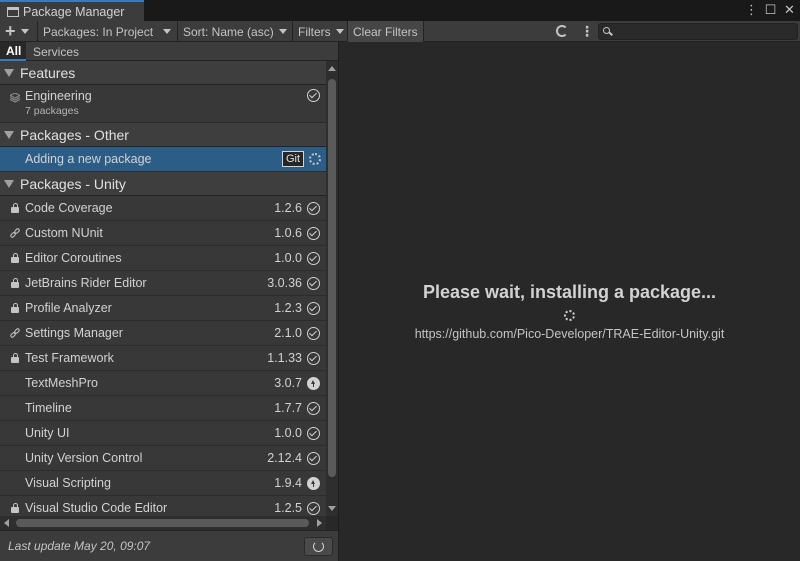 This screenshot has height=561, width=800. What do you see at coordinates (235, 31) in the screenshot?
I see `sort-dropdown: Sort: Name (asc)` at bounding box center [235, 31].